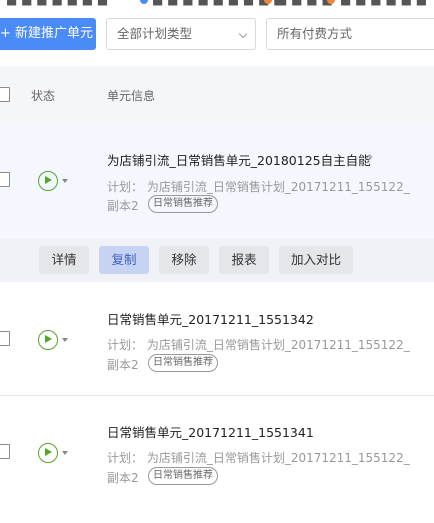 Image resolution: width=434 pixels, height=523 pixels. What do you see at coordinates (43, 96) in the screenshot?
I see `header-status: 状态` at bounding box center [43, 96].